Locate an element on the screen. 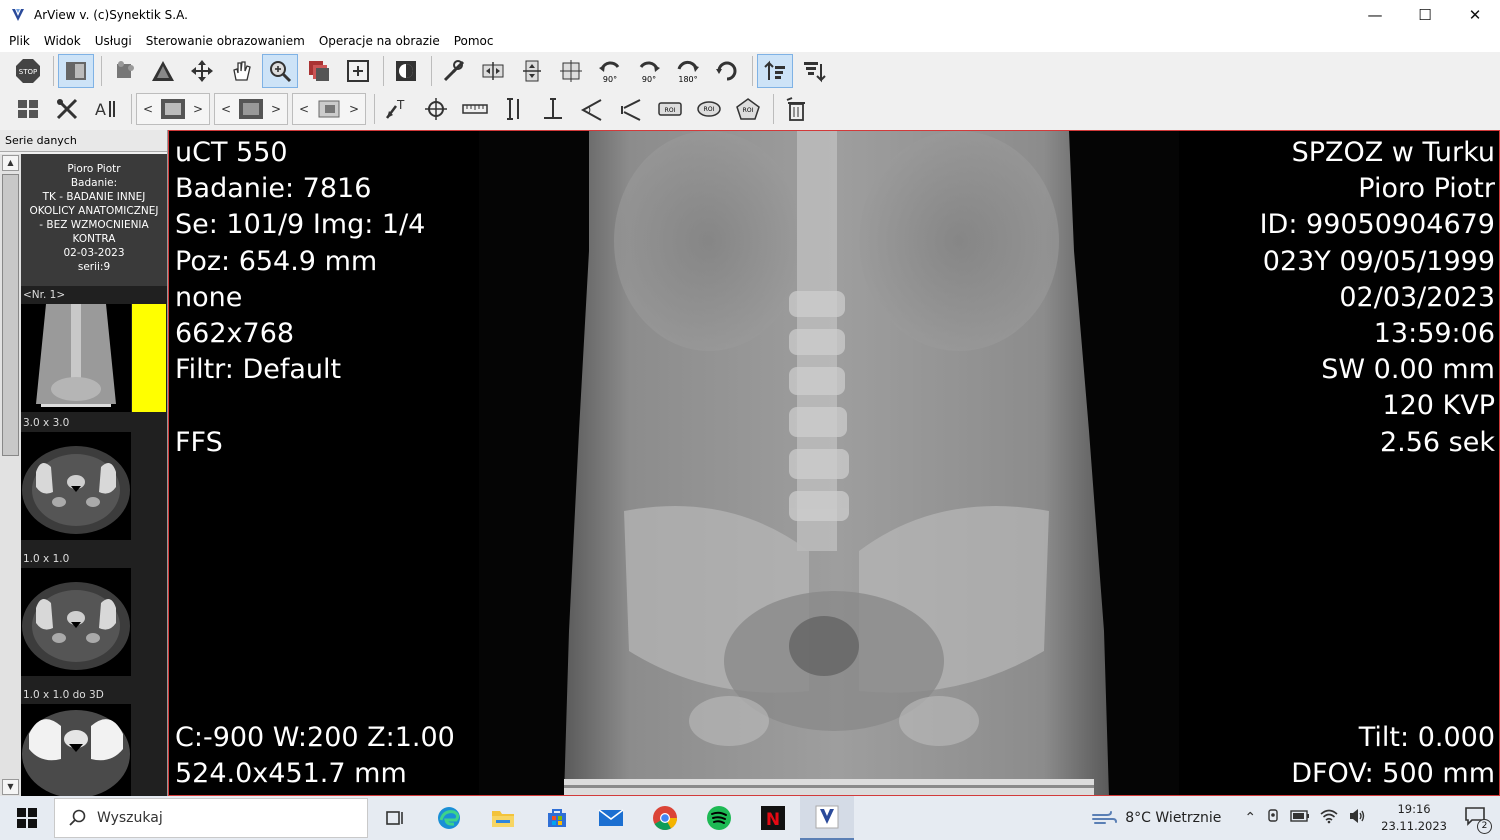 The width and height of the screenshot is (1500, 840). add-frame-icon is located at coordinates (358, 71).